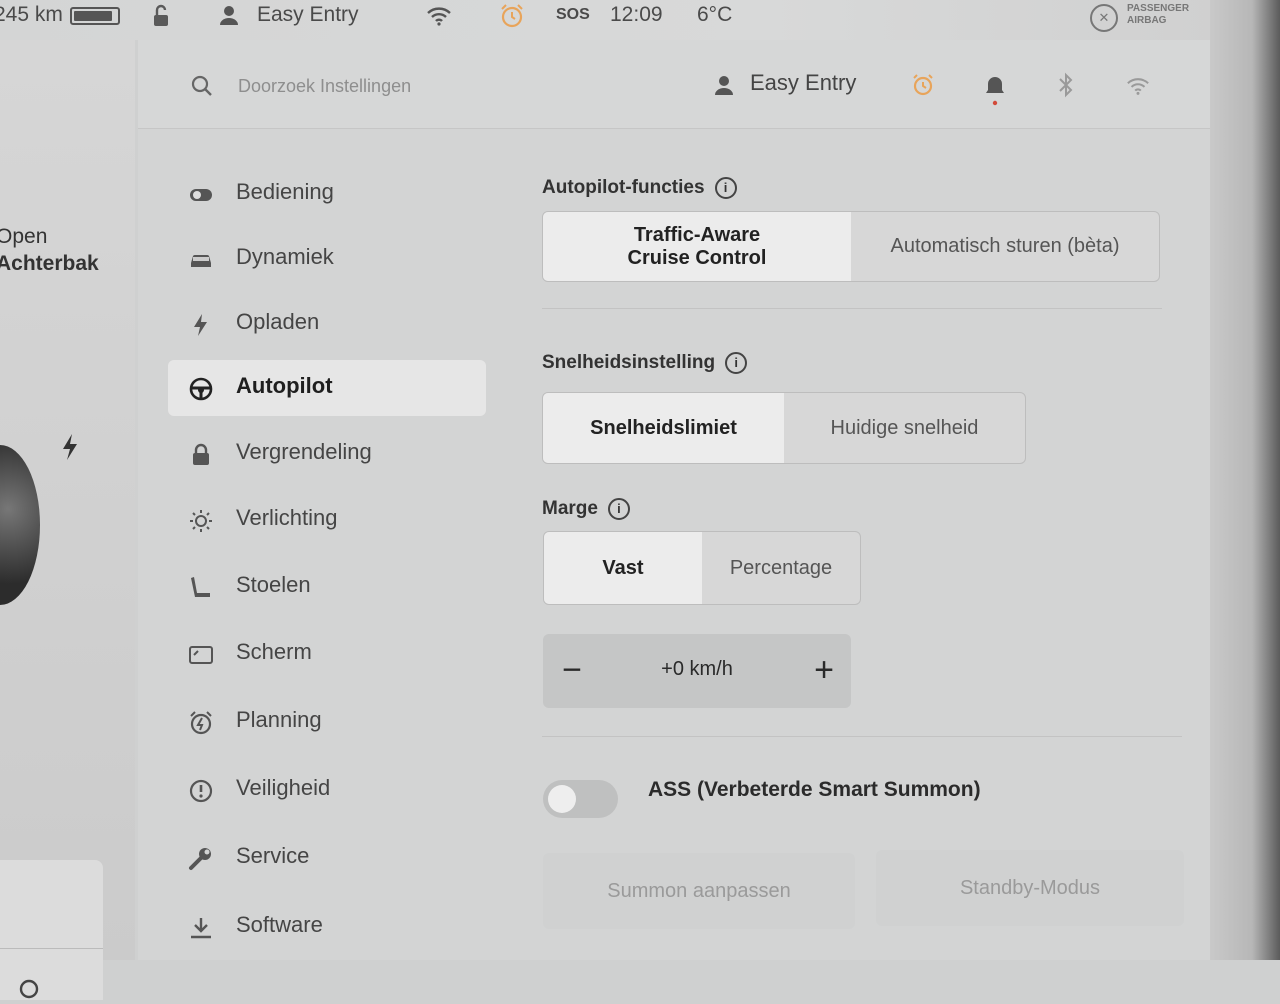 The image size is (1280, 1004). What do you see at coordinates (285, 191) in the screenshot?
I see `nav-label: Bediening` at bounding box center [285, 191].